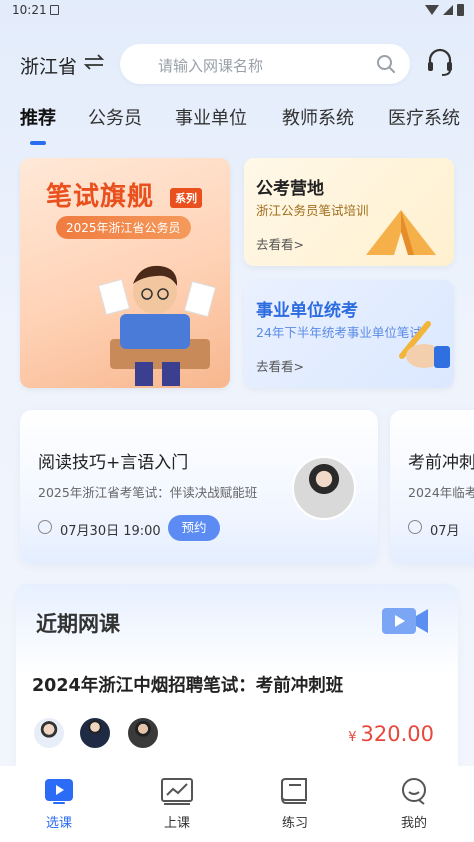 The image size is (474, 842). I want to click on province-selector: 浙江省, so click(48, 65).